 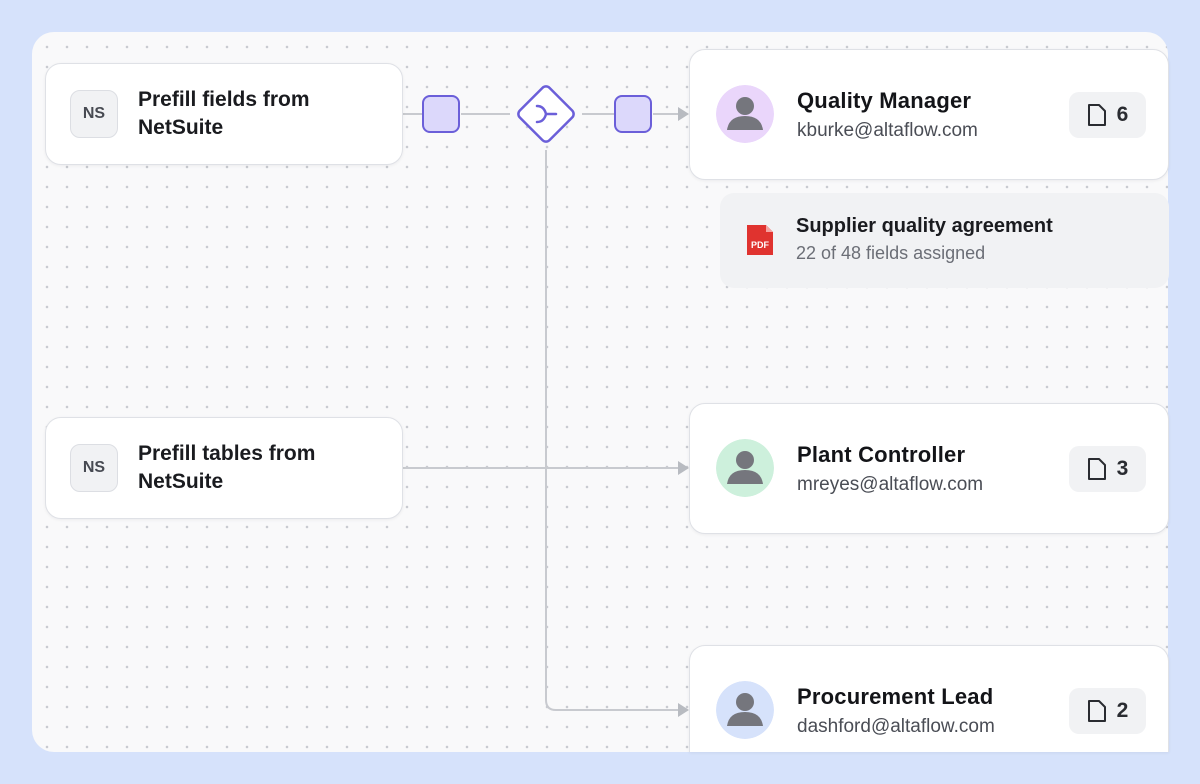 I want to click on document-count-button: 2, so click(x=1107, y=711).